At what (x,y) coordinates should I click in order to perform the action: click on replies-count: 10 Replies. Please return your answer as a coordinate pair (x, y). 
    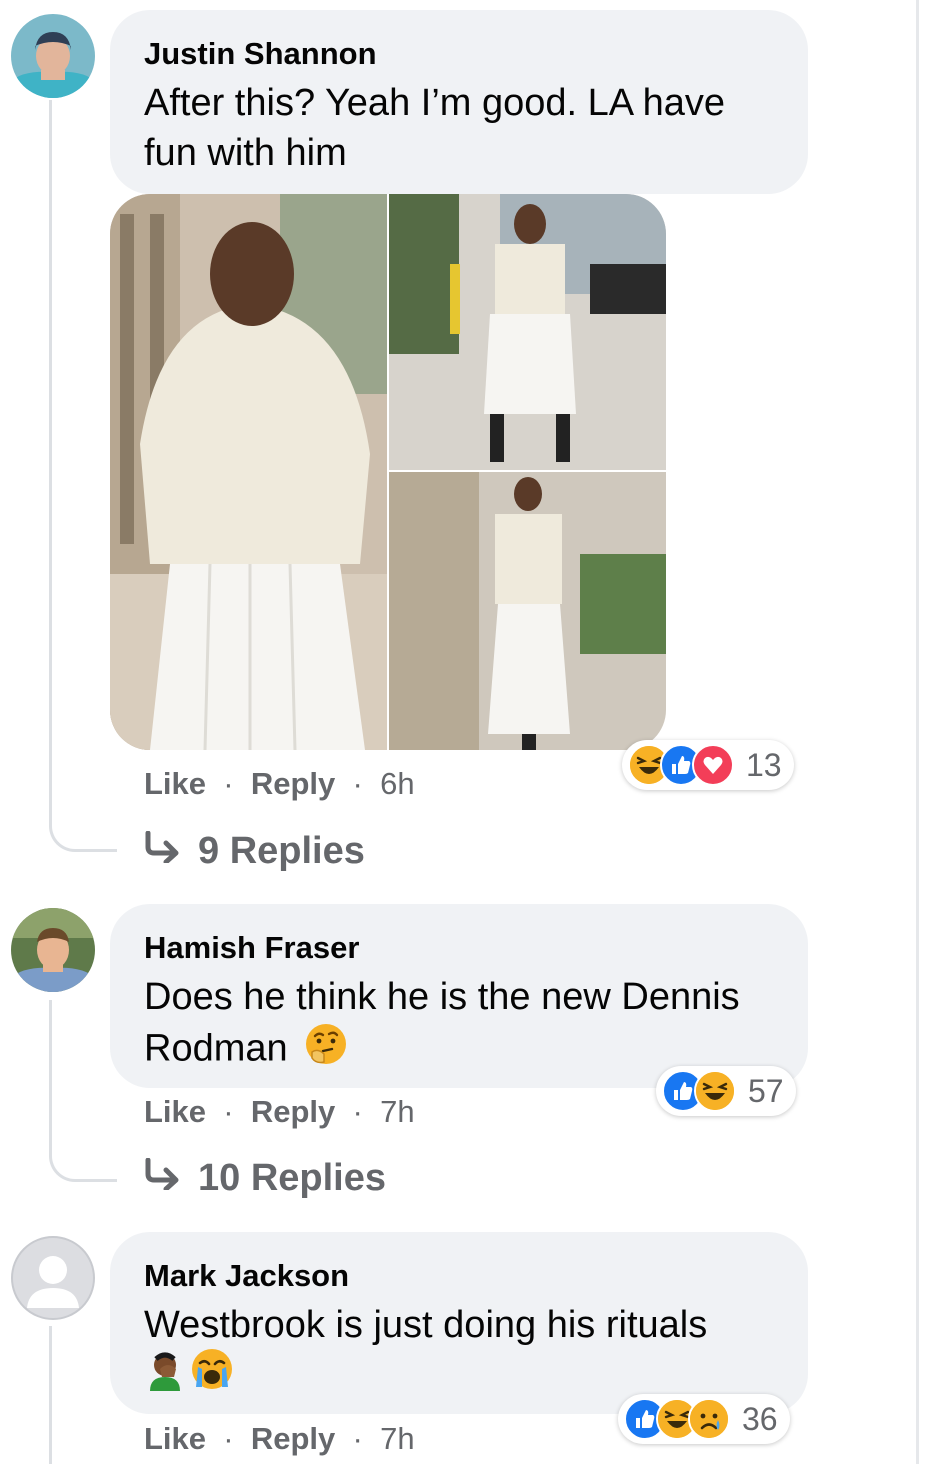
    Looking at the image, I should click on (292, 1178).